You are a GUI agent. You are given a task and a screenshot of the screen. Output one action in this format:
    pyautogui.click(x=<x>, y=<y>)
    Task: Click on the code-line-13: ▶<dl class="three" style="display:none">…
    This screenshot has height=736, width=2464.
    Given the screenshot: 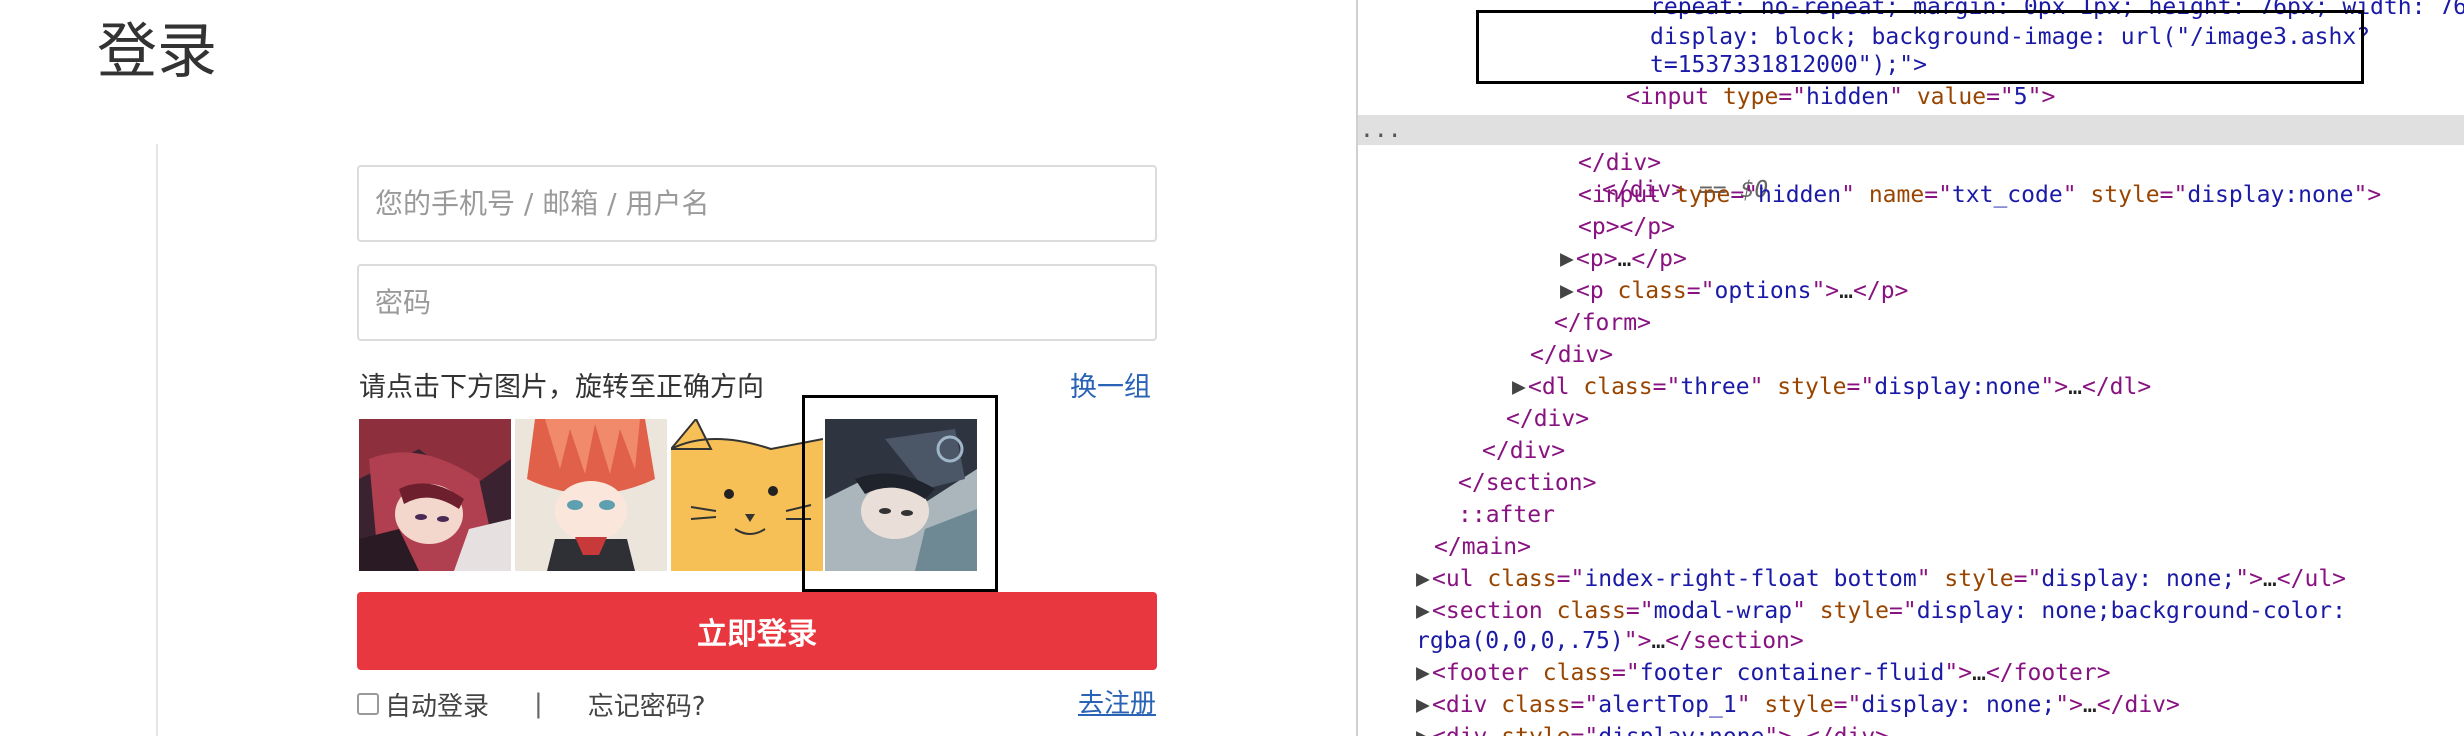 What is the action you would take?
    pyautogui.click(x=1831, y=387)
    